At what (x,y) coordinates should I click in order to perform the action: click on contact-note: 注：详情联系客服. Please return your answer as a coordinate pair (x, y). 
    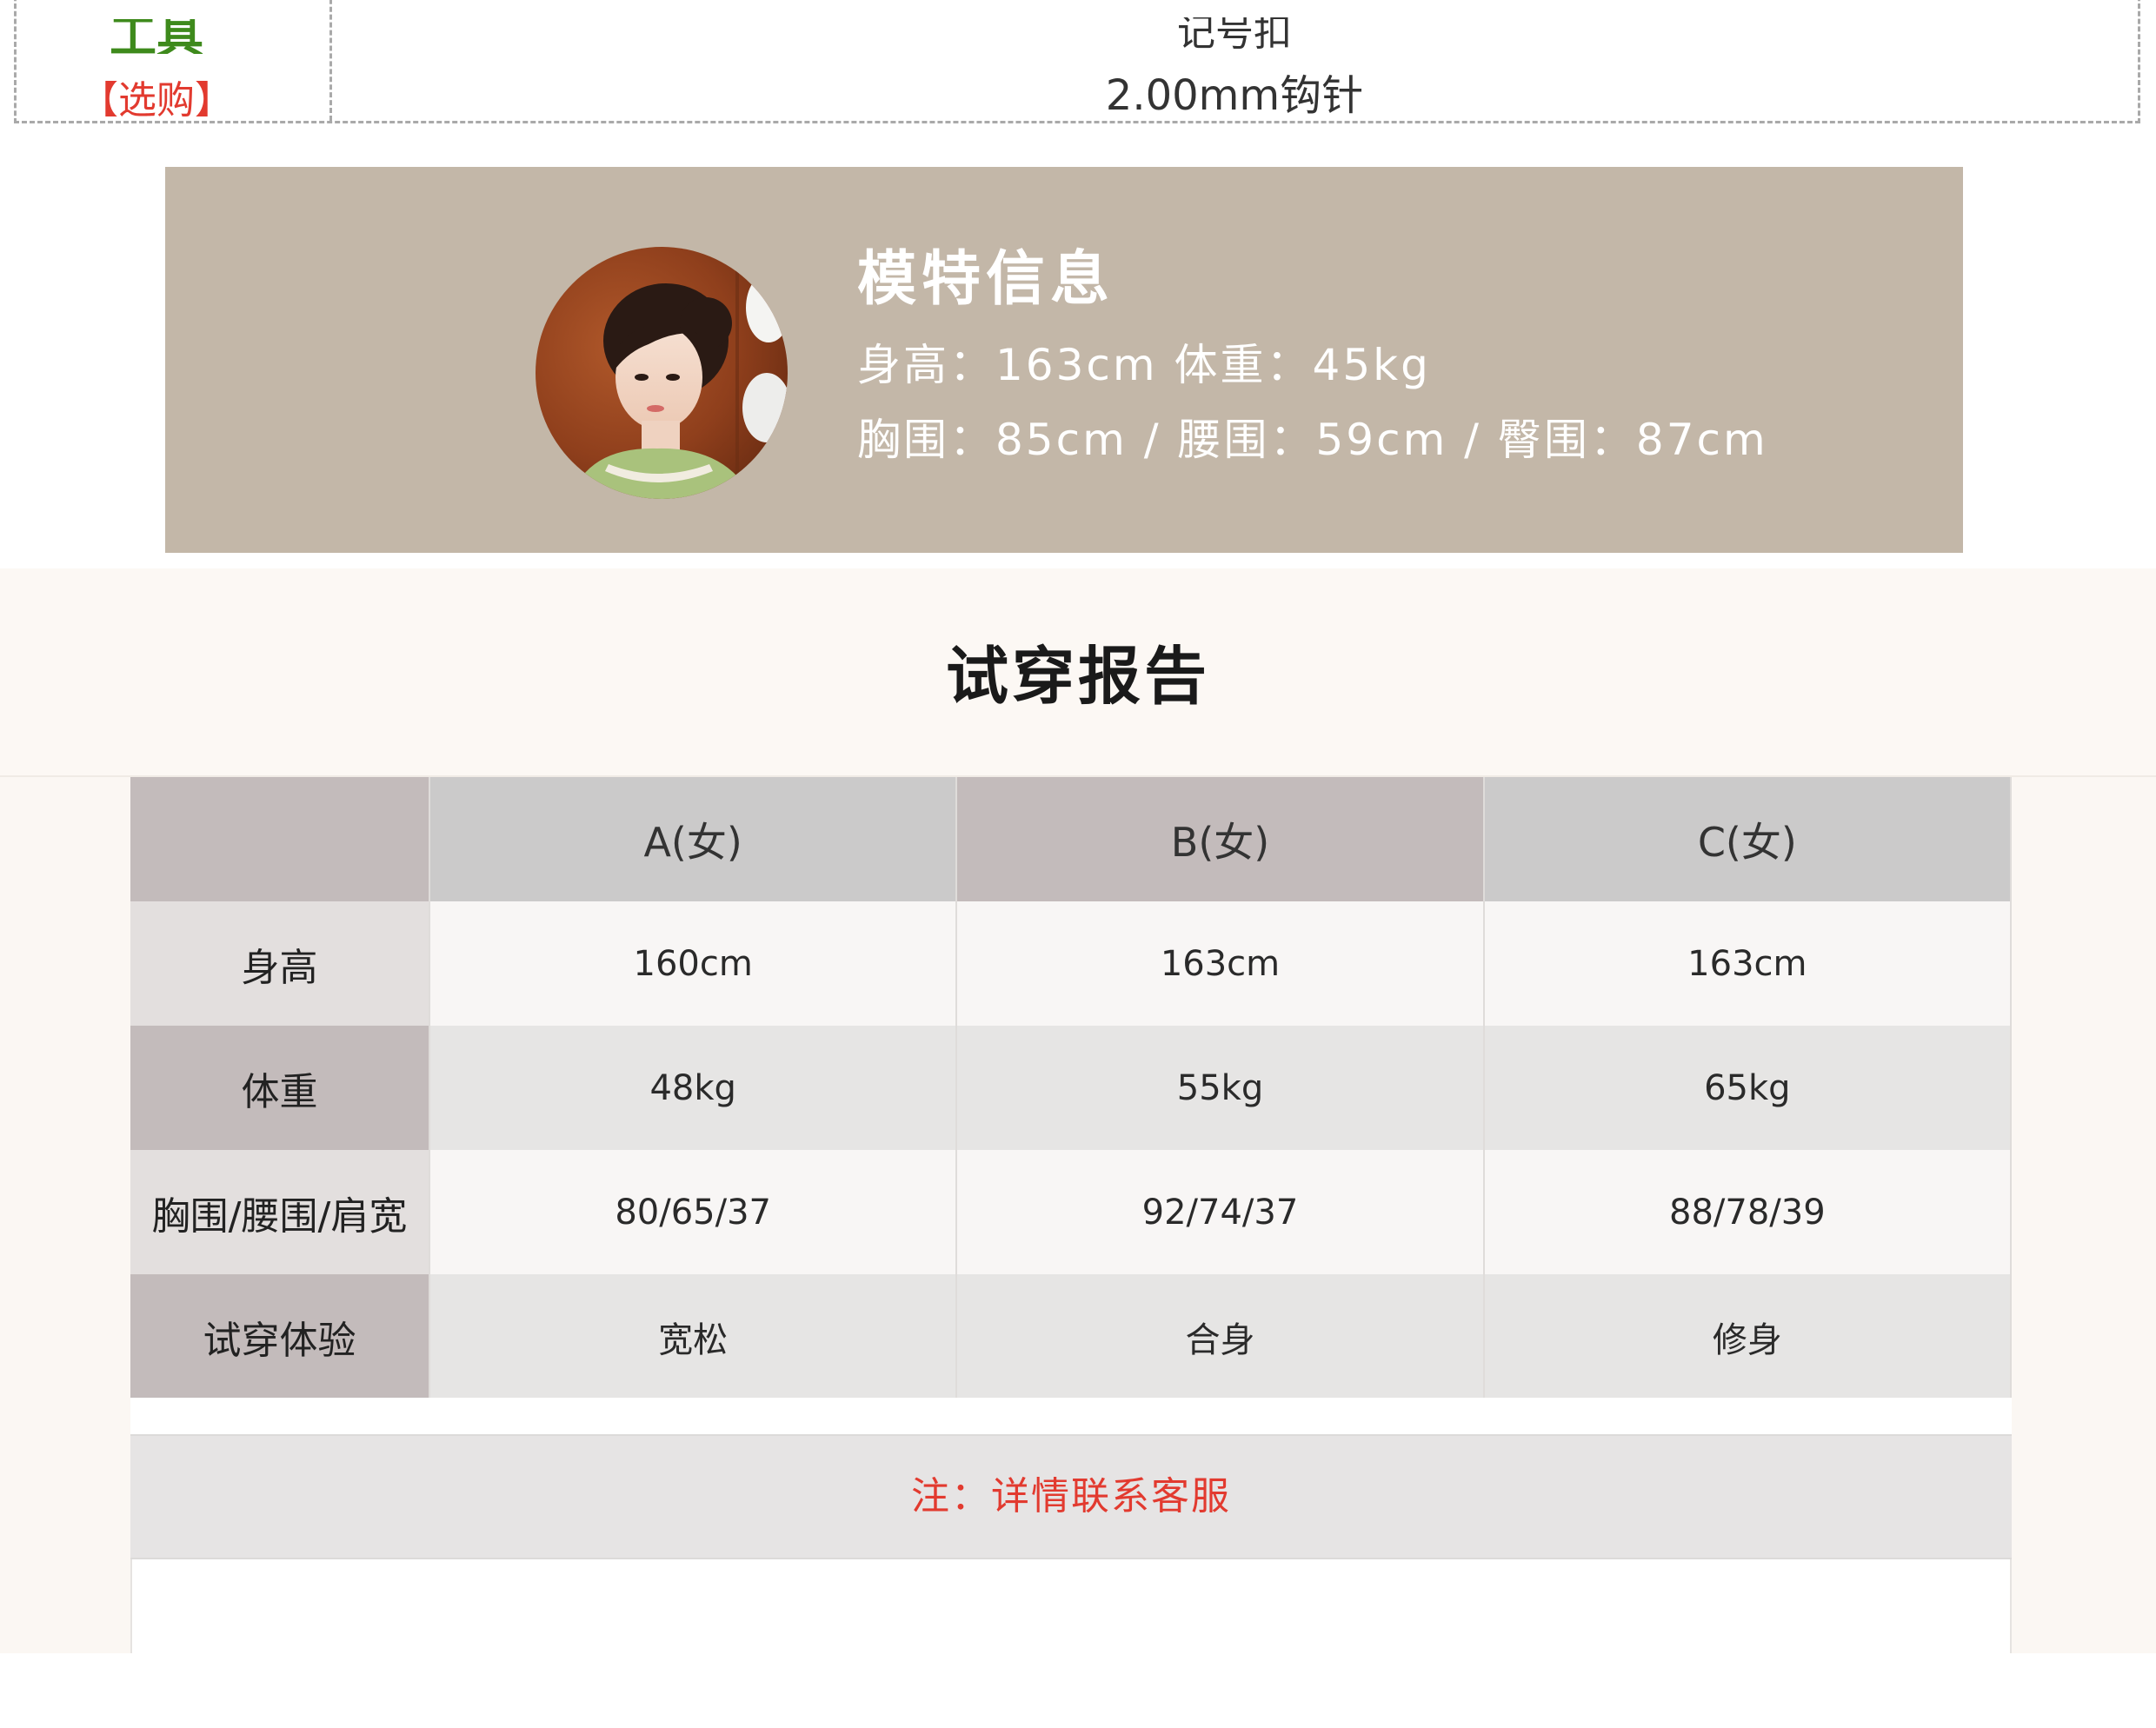
    Looking at the image, I should click on (1071, 1496).